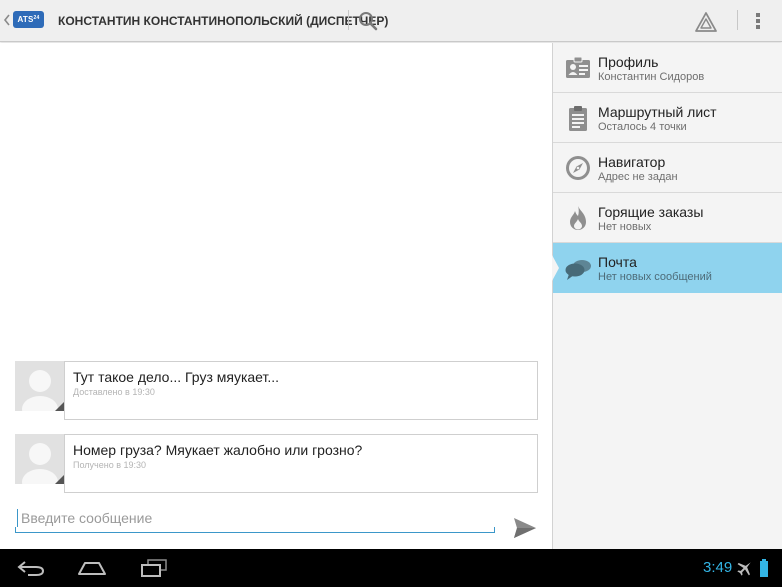  What do you see at coordinates (110, 465) in the screenshot?
I see `message-status: Получено в 19:30` at bounding box center [110, 465].